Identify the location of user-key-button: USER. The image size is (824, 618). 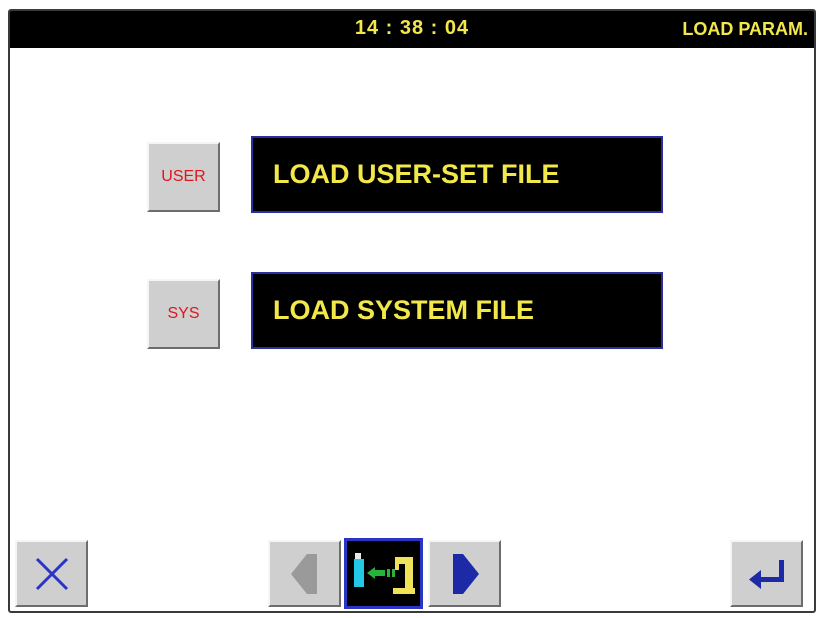
(183, 177).